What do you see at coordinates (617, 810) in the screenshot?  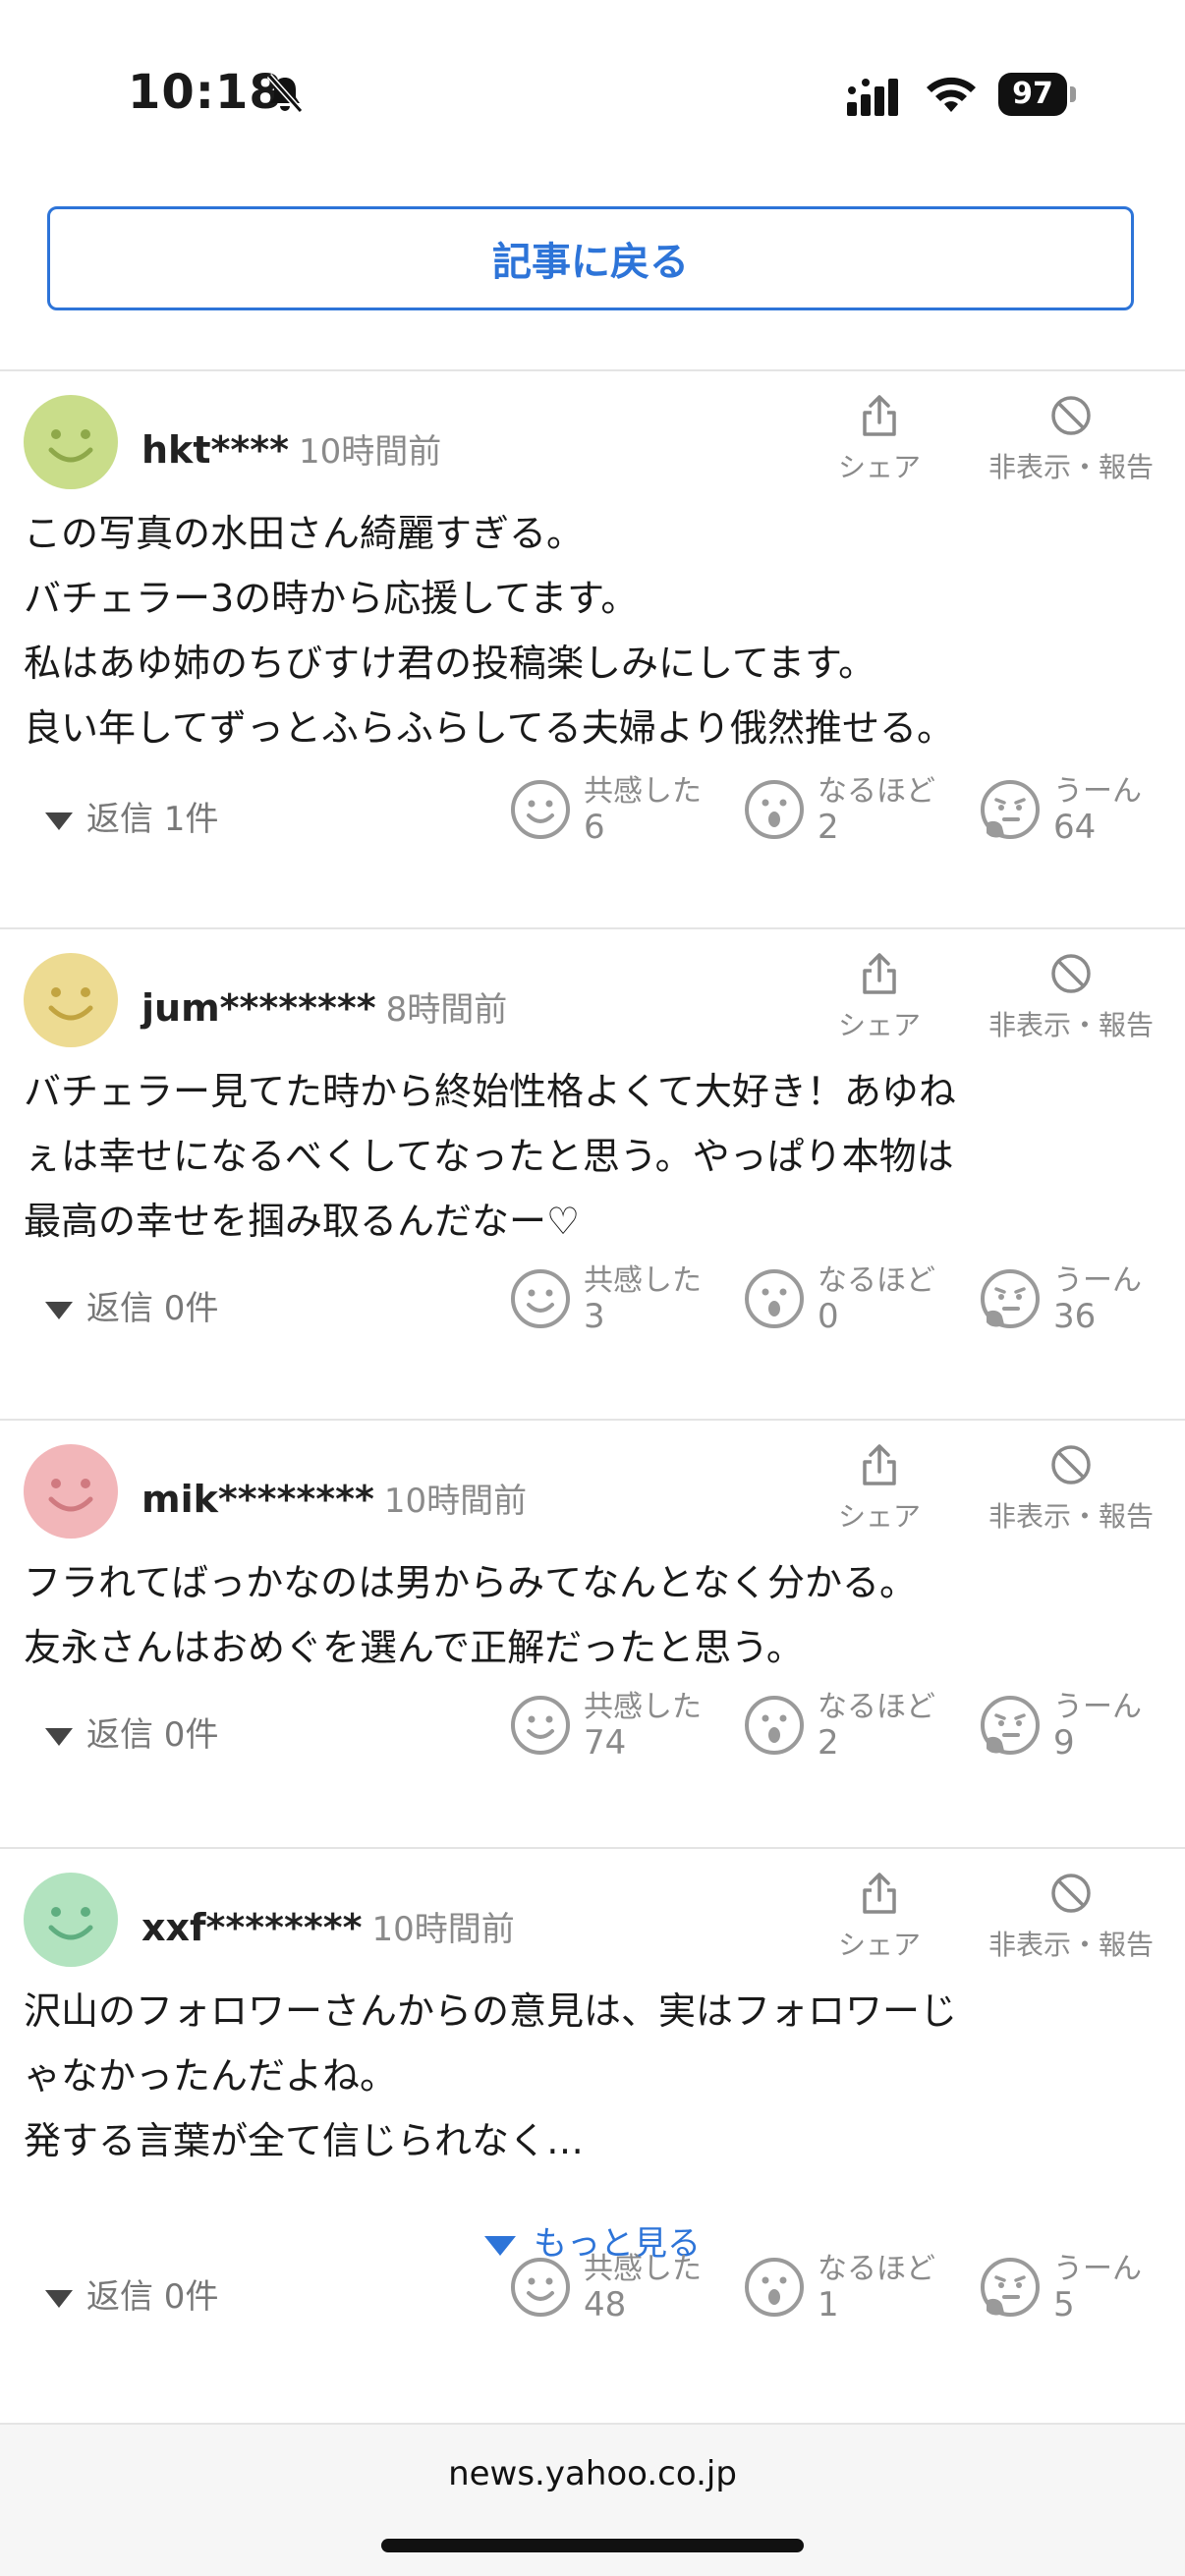 I see `empathy-button: 共感した 6` at bounding box center [617, 810].